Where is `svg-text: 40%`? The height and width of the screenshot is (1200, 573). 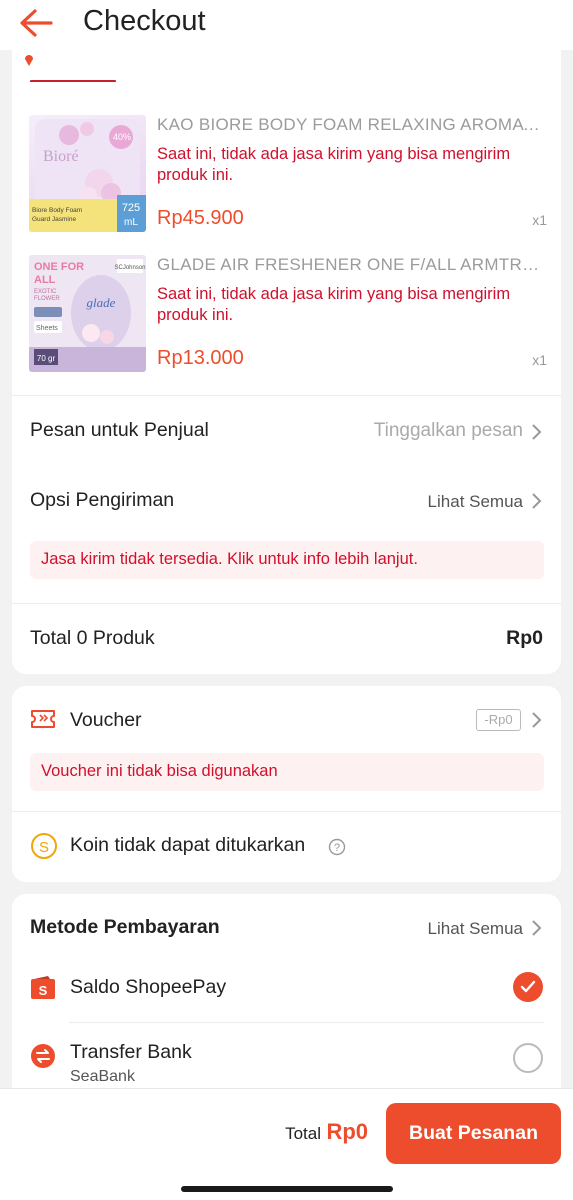
svg-text: 40% is located at coordinates (122, 137).